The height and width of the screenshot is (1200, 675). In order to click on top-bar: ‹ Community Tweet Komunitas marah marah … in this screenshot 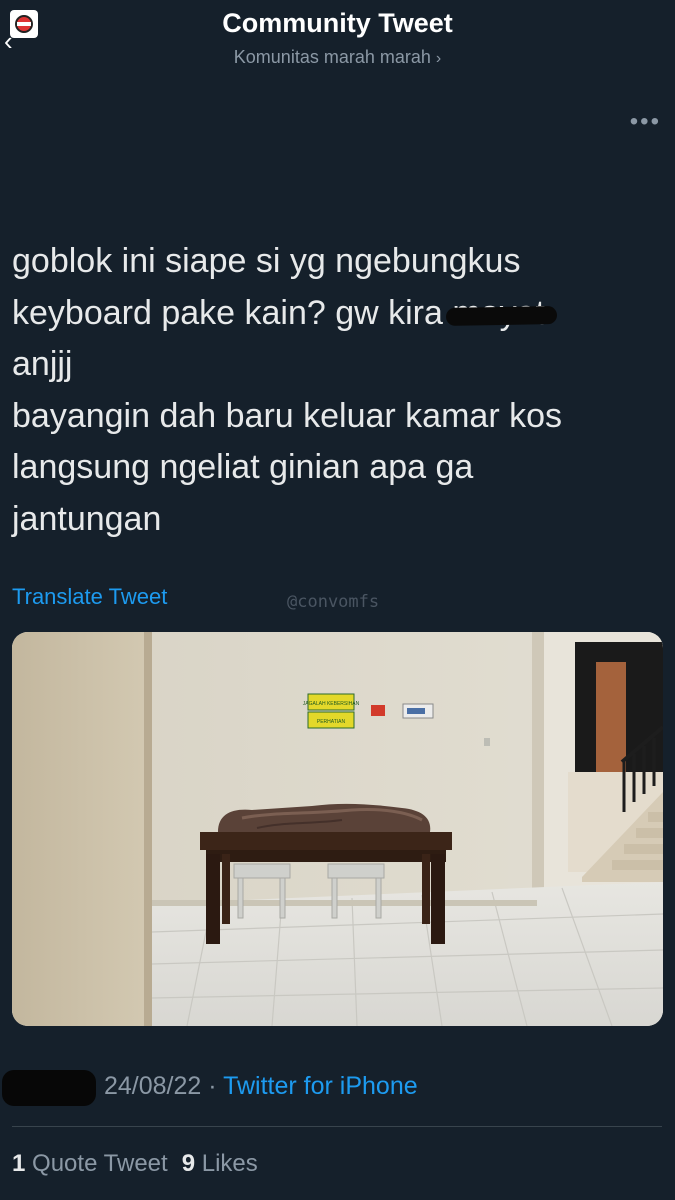, I will do `click(337, 40)`.